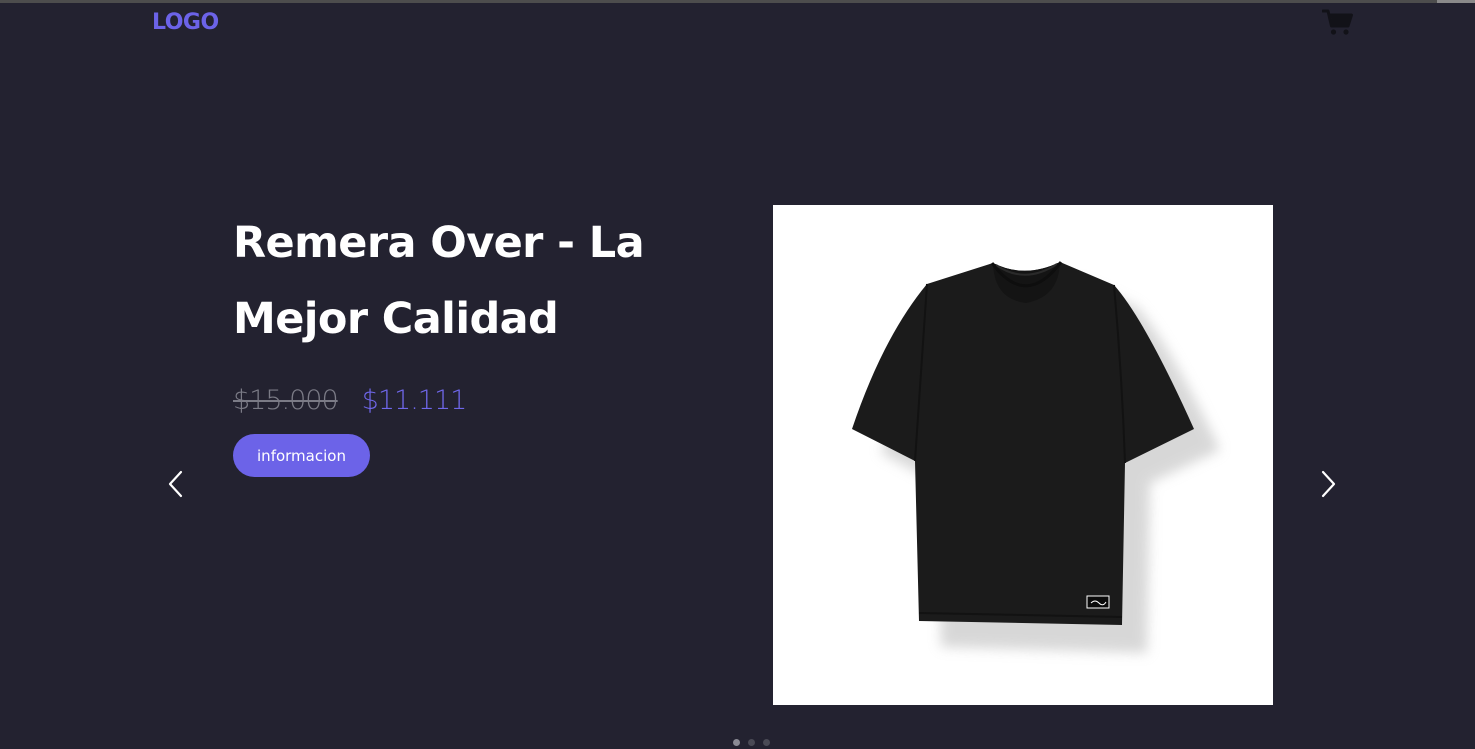 This screenshot has height=749, width=1475. I want to click on chevron-right-icon, so click(1328, 484).